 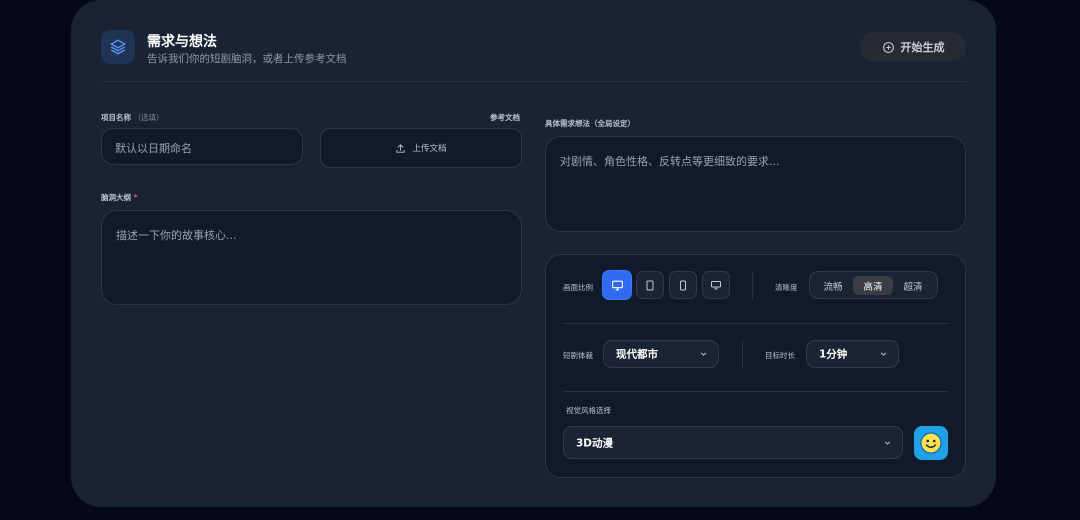 What do you see at coordinates (202, 146) in the screenshot?
I see `project-name-input: 默认以日期命名` at bounding box center [202, 146].